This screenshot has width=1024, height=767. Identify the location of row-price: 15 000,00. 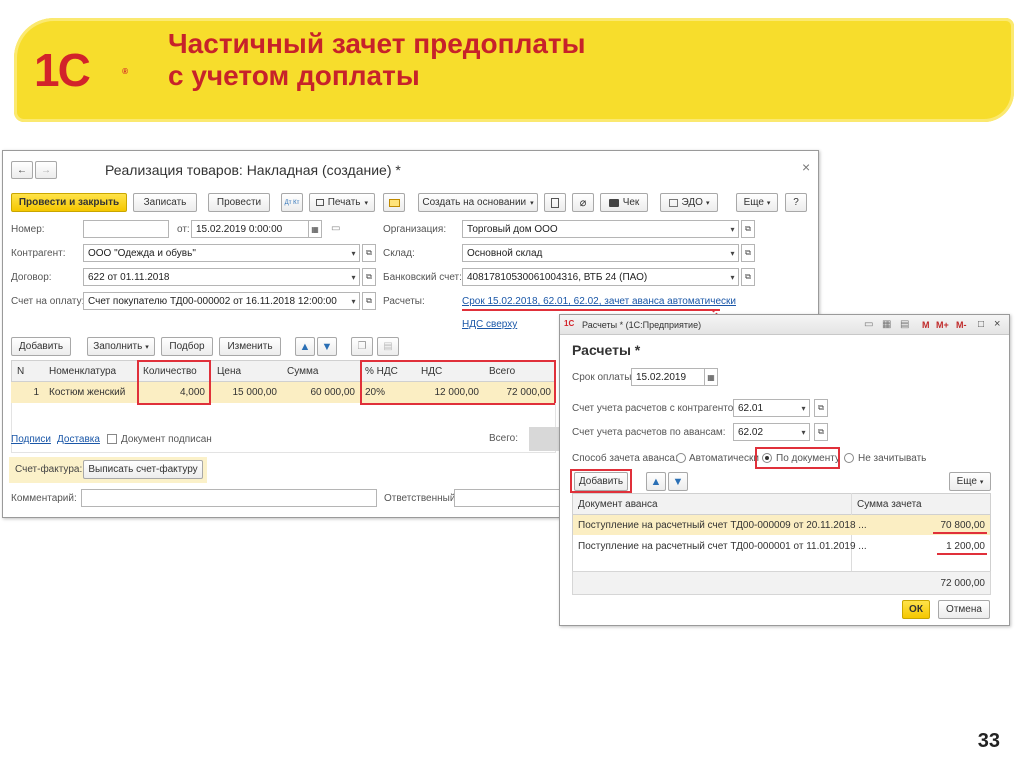
(246, 392).